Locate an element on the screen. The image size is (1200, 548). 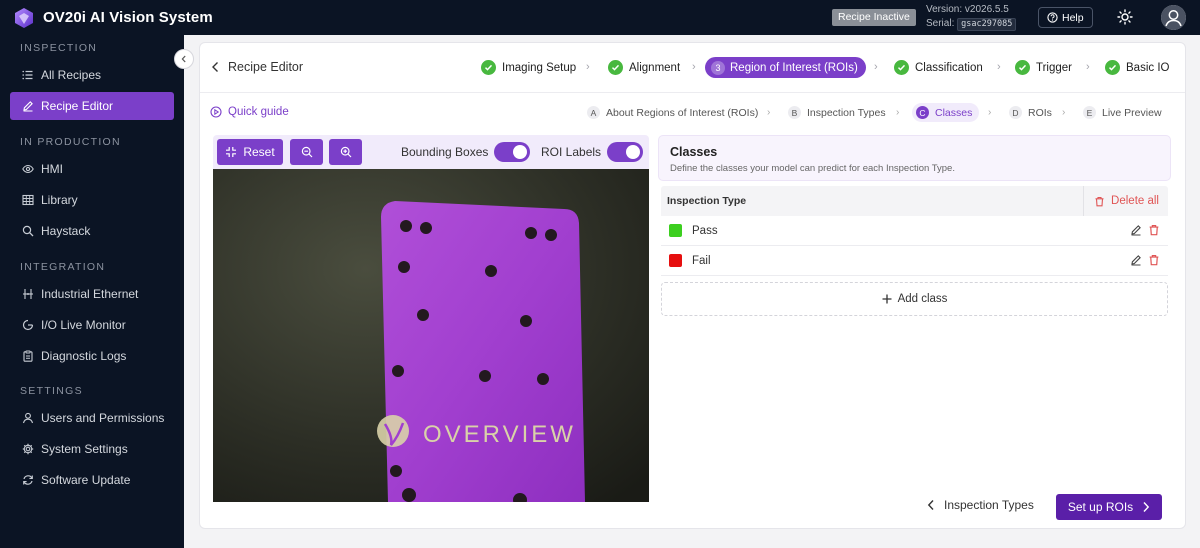
substep-live-preview: E Live Preview is located at coordinates (1122, 112).